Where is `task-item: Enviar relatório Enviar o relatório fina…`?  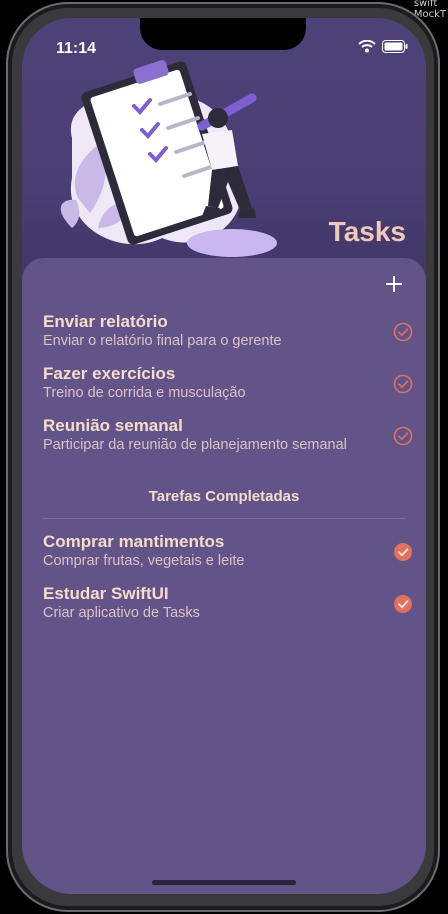
task-item: Enviar relatório Enviar o relatório fina… is located at coordinates (228, 331).